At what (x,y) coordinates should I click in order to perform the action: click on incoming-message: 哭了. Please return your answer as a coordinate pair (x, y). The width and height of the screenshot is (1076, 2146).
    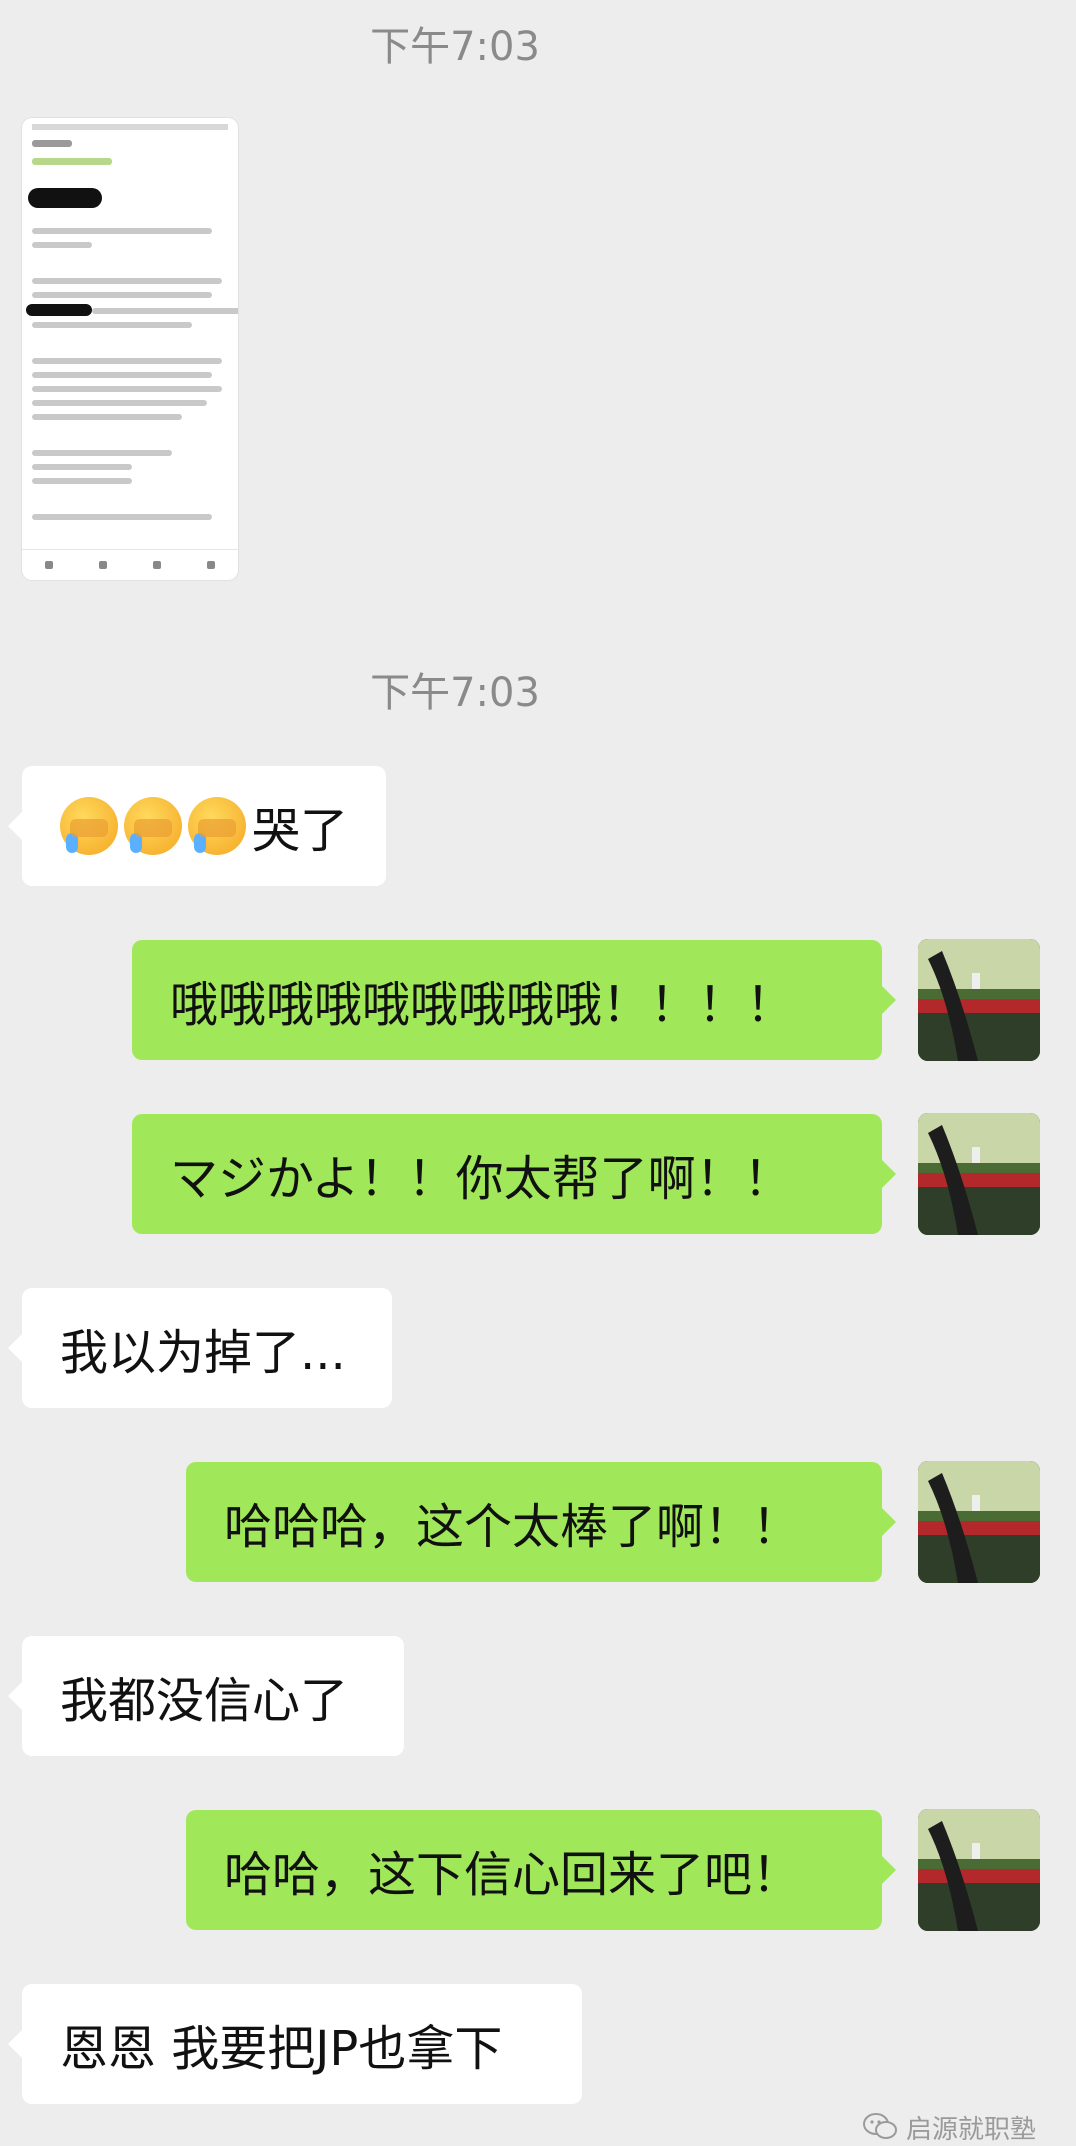
    Looking at the image, I should click on (197, 826).